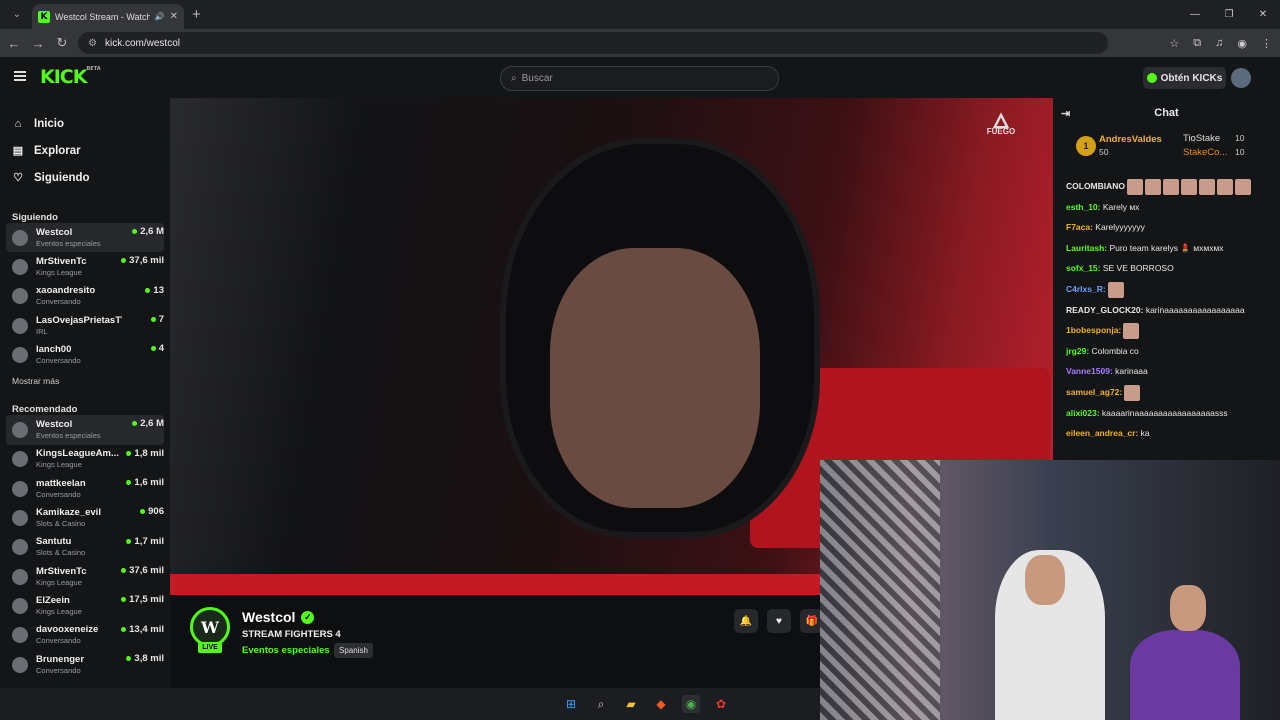 The image size is (1280, 720). Describe the element at coordinates (108, 16) in the screenshot. I see `browser-tab-active: K Westcol Stream - Watch Li... 🔊 ✕` at that location.